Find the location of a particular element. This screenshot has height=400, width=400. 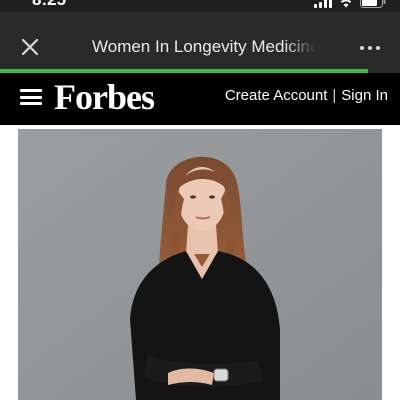

menu-icon is located at coordinates (31, 97).